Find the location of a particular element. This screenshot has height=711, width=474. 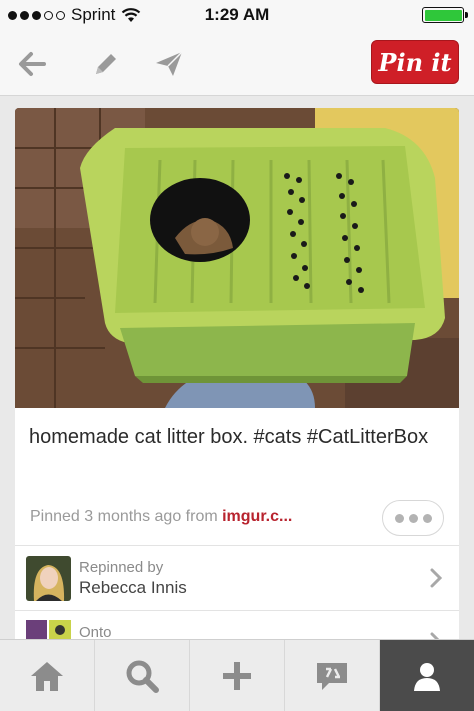

ellipsis-icon is located at coordinates (399, 518).